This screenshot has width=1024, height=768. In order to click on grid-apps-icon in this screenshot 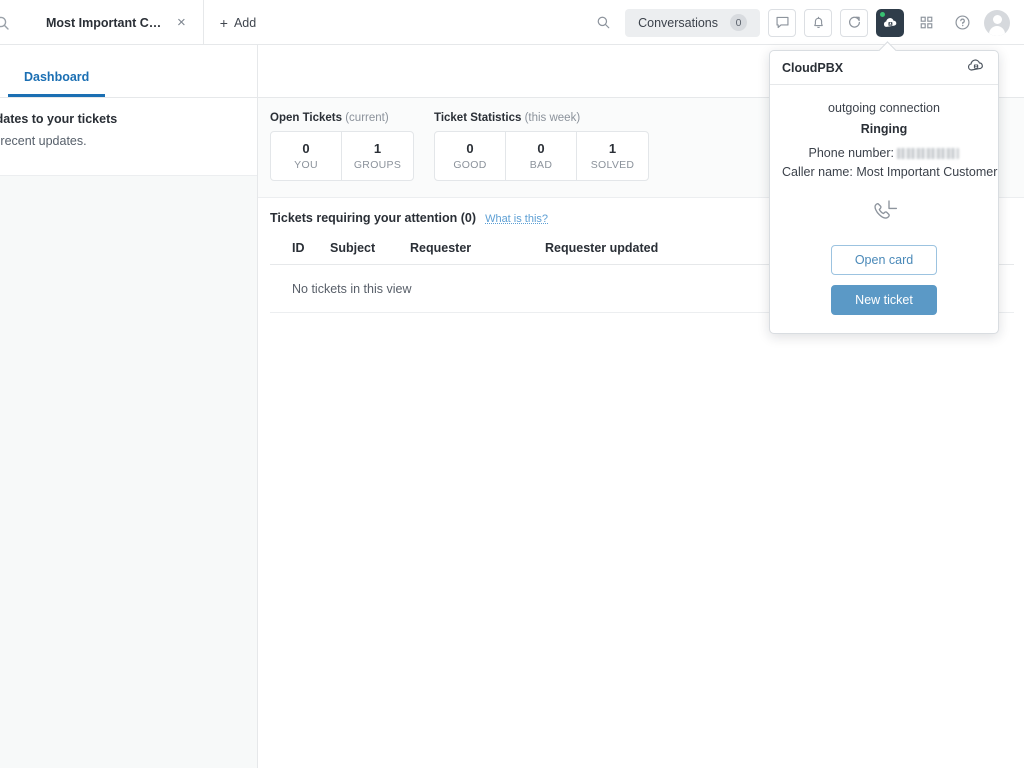, I will do `click(926, 23)`.